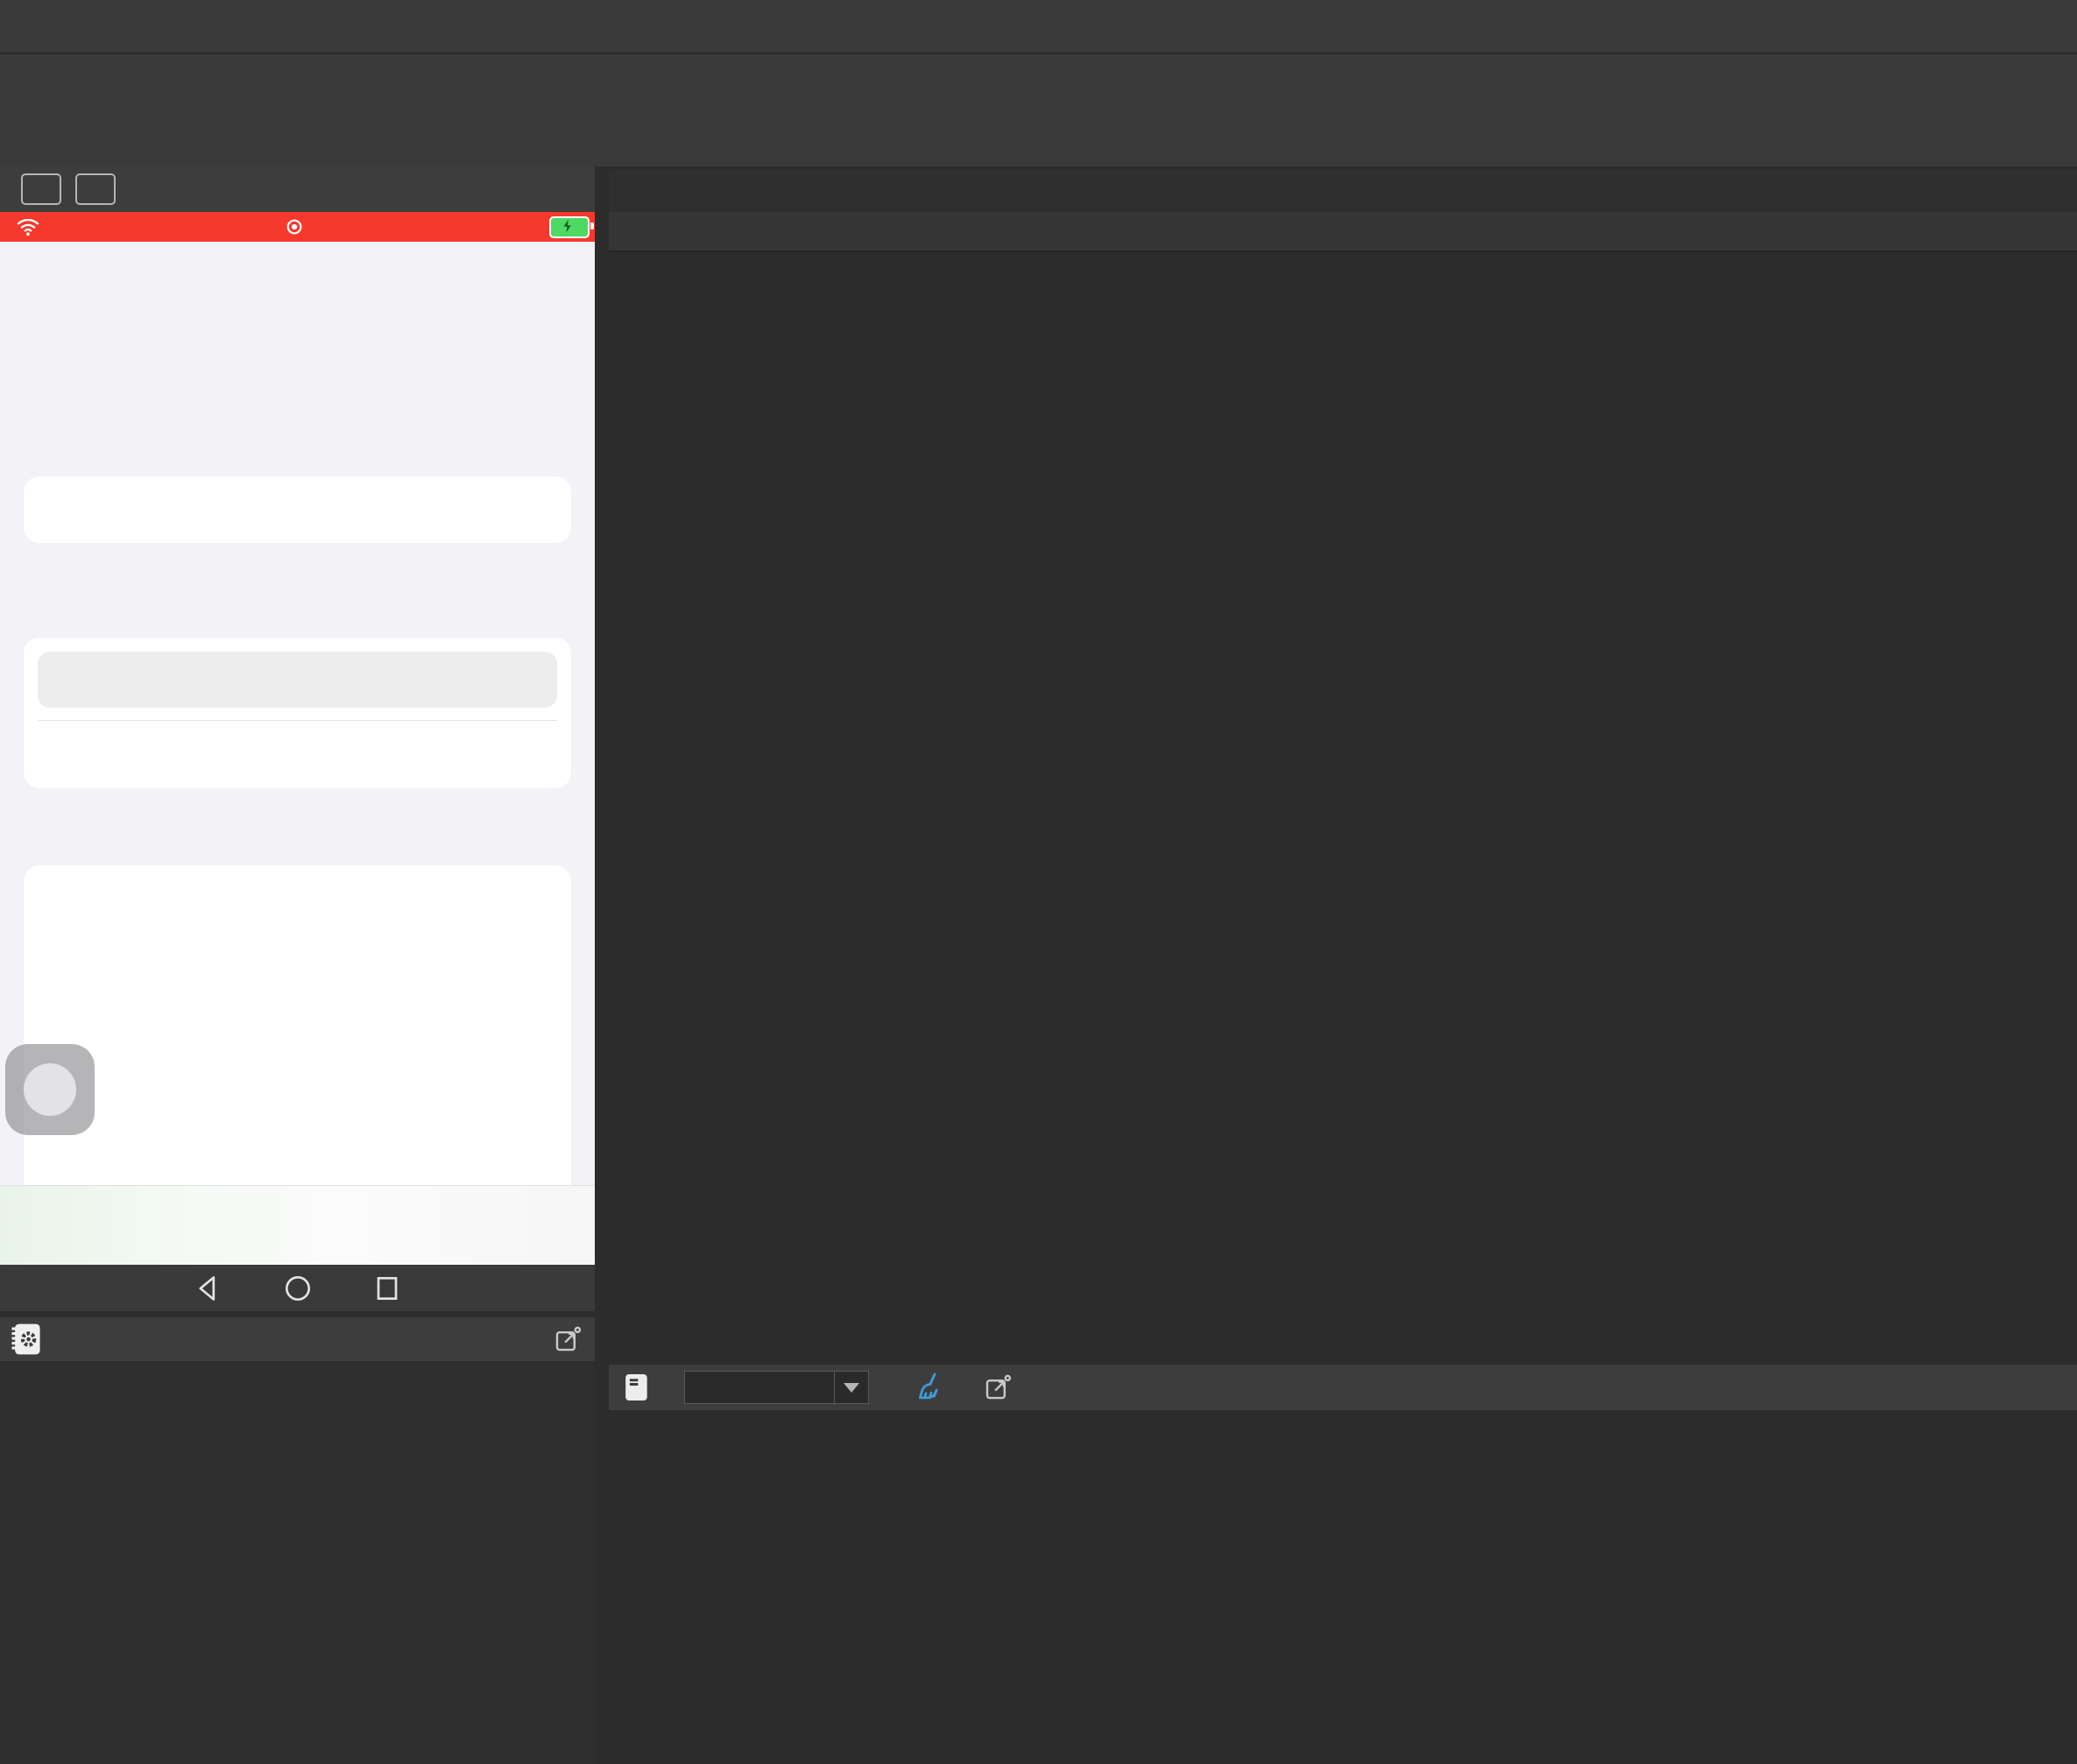  Describe the element at coordinates (298, 509) in the screenshot. I see `ip-address-card` at that location.